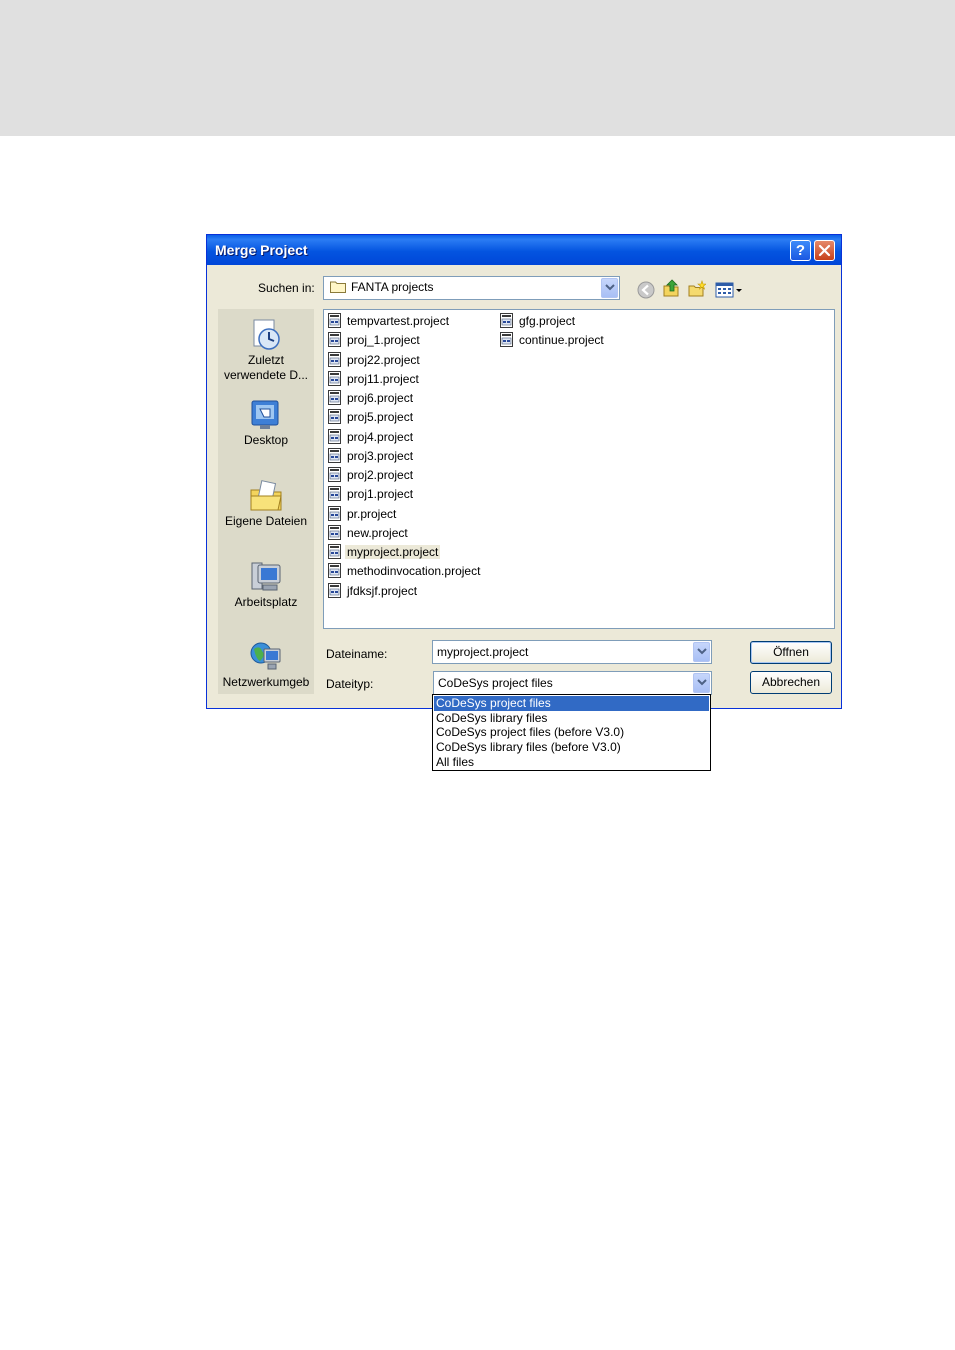 The height and width of the screenshot is (1350, 955). What do you see at coordinates (697, 289) in the screenshot?
I see `new-folder-icon` at bounding box center [697, 289].